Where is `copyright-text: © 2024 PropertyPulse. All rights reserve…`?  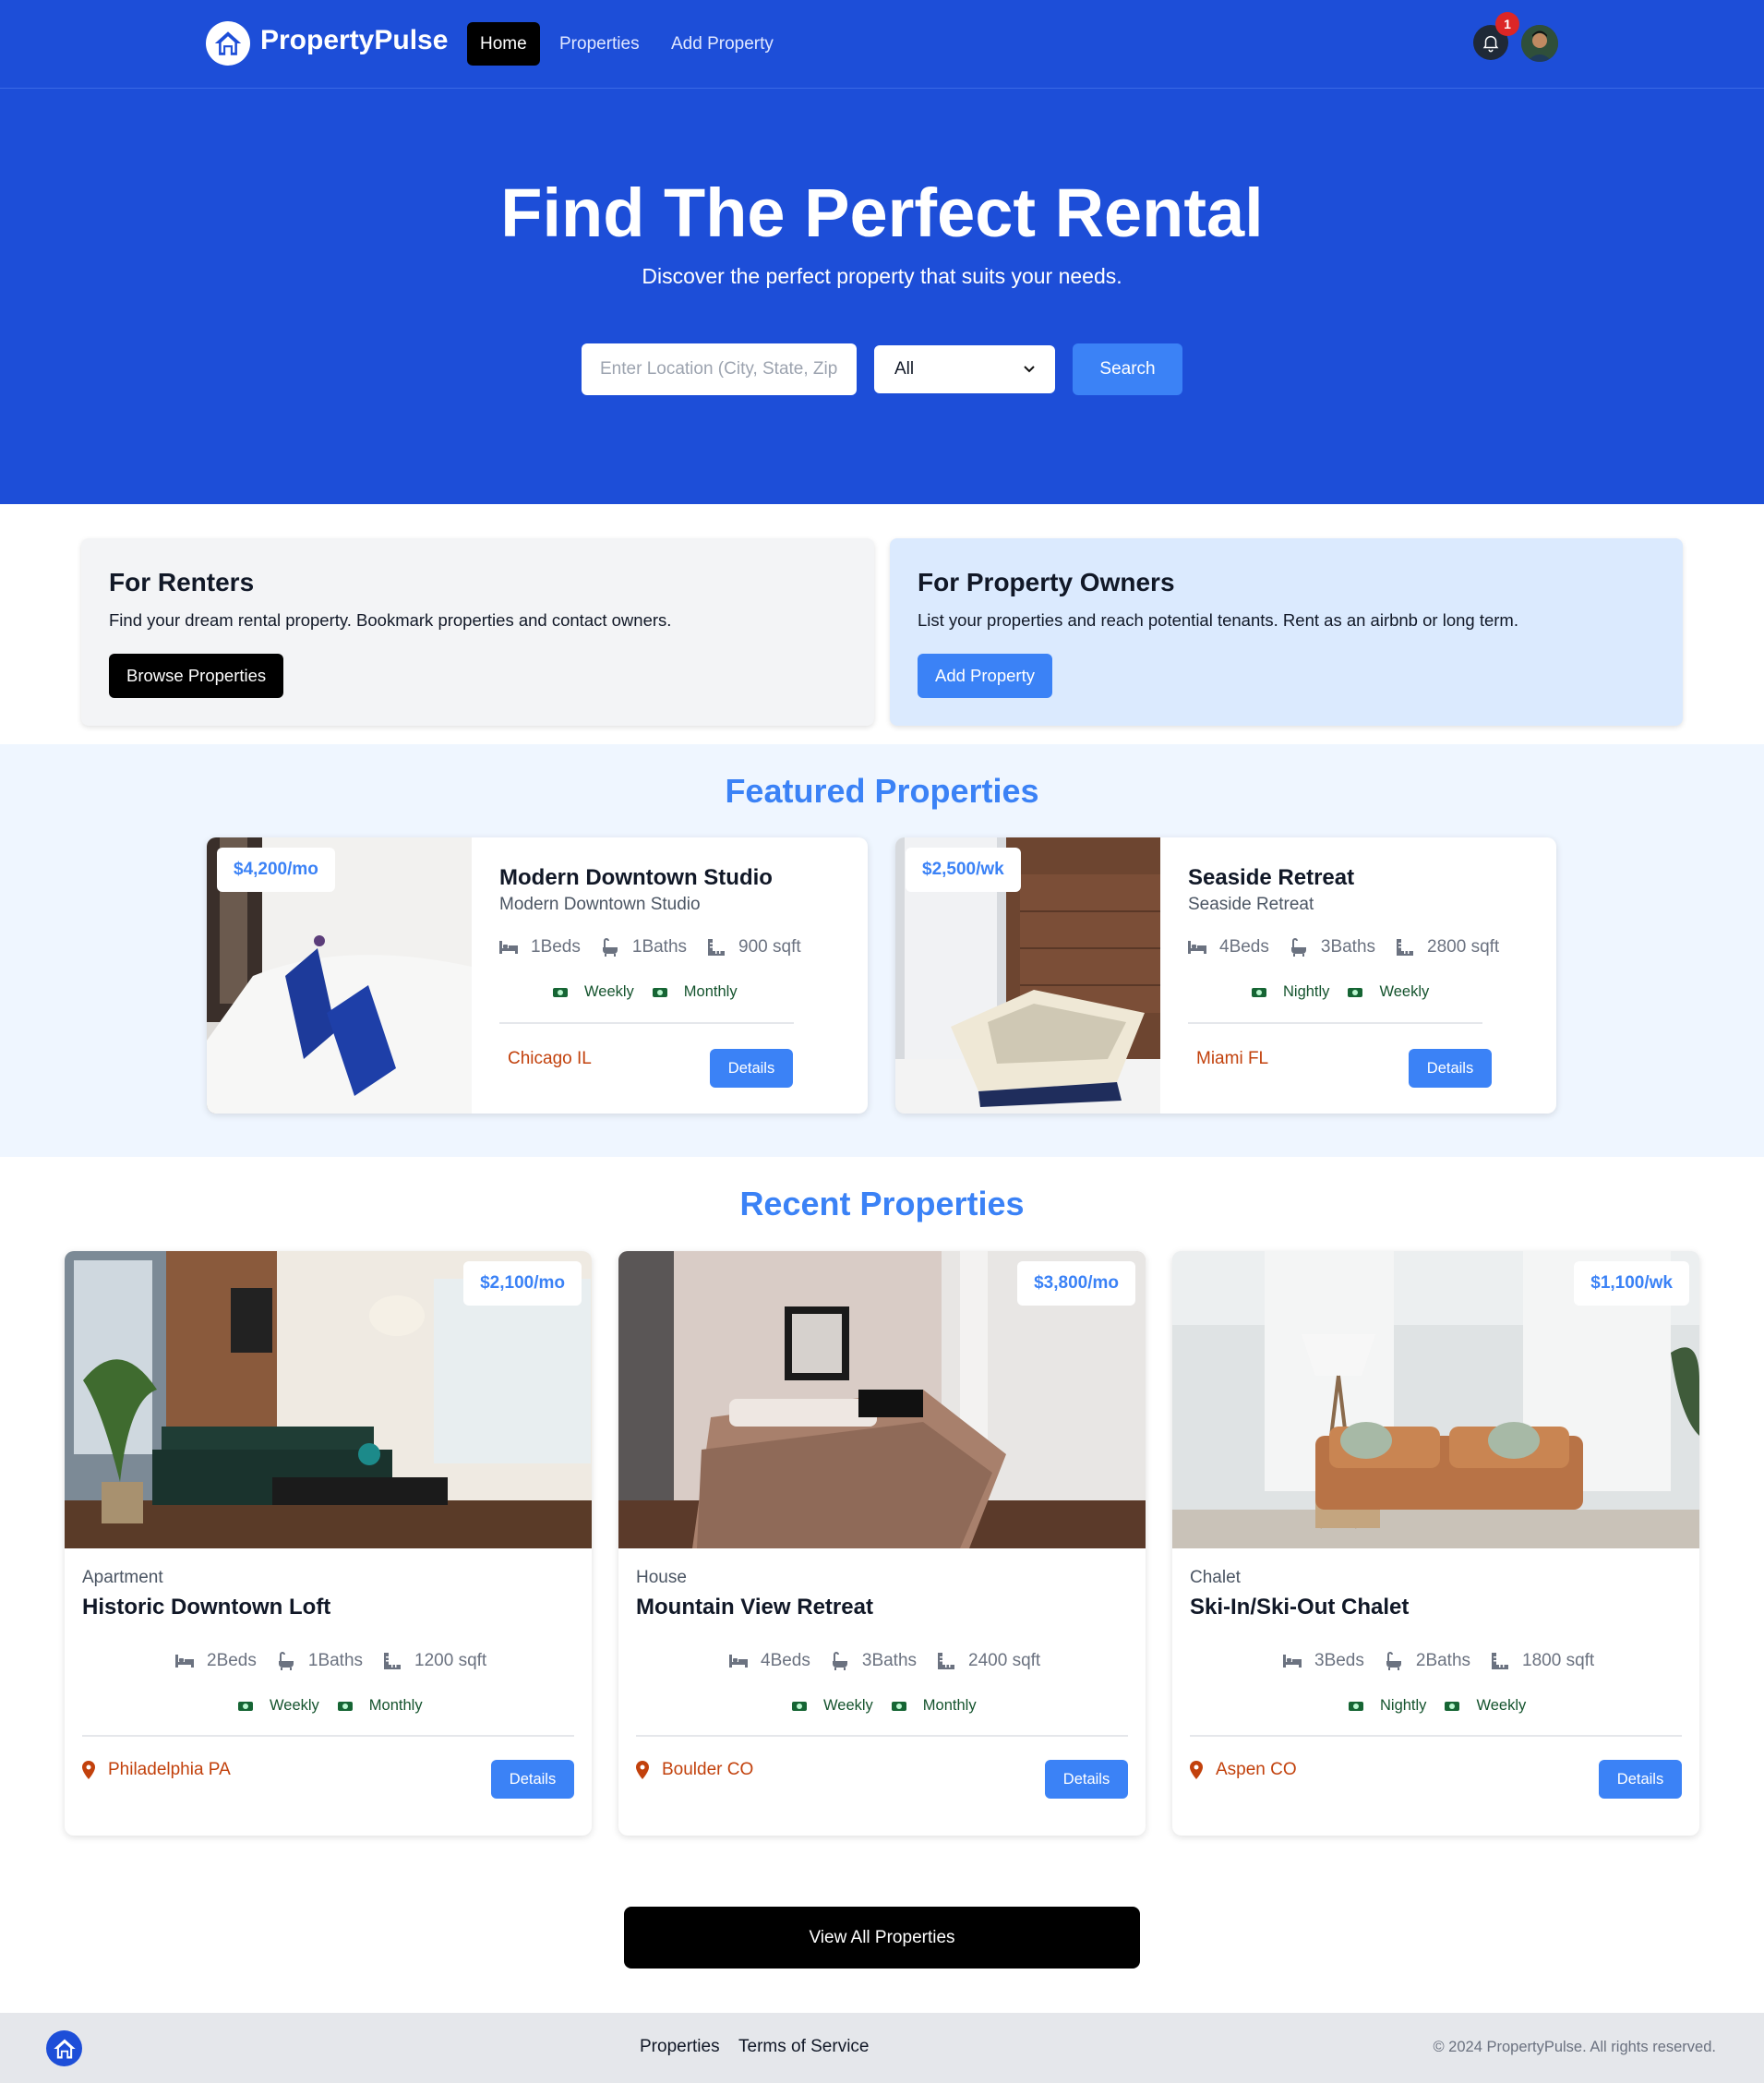 copyright-text: © 2024 PropertyPulse. All rights reserve… is located at coordinates (1574, 2047).